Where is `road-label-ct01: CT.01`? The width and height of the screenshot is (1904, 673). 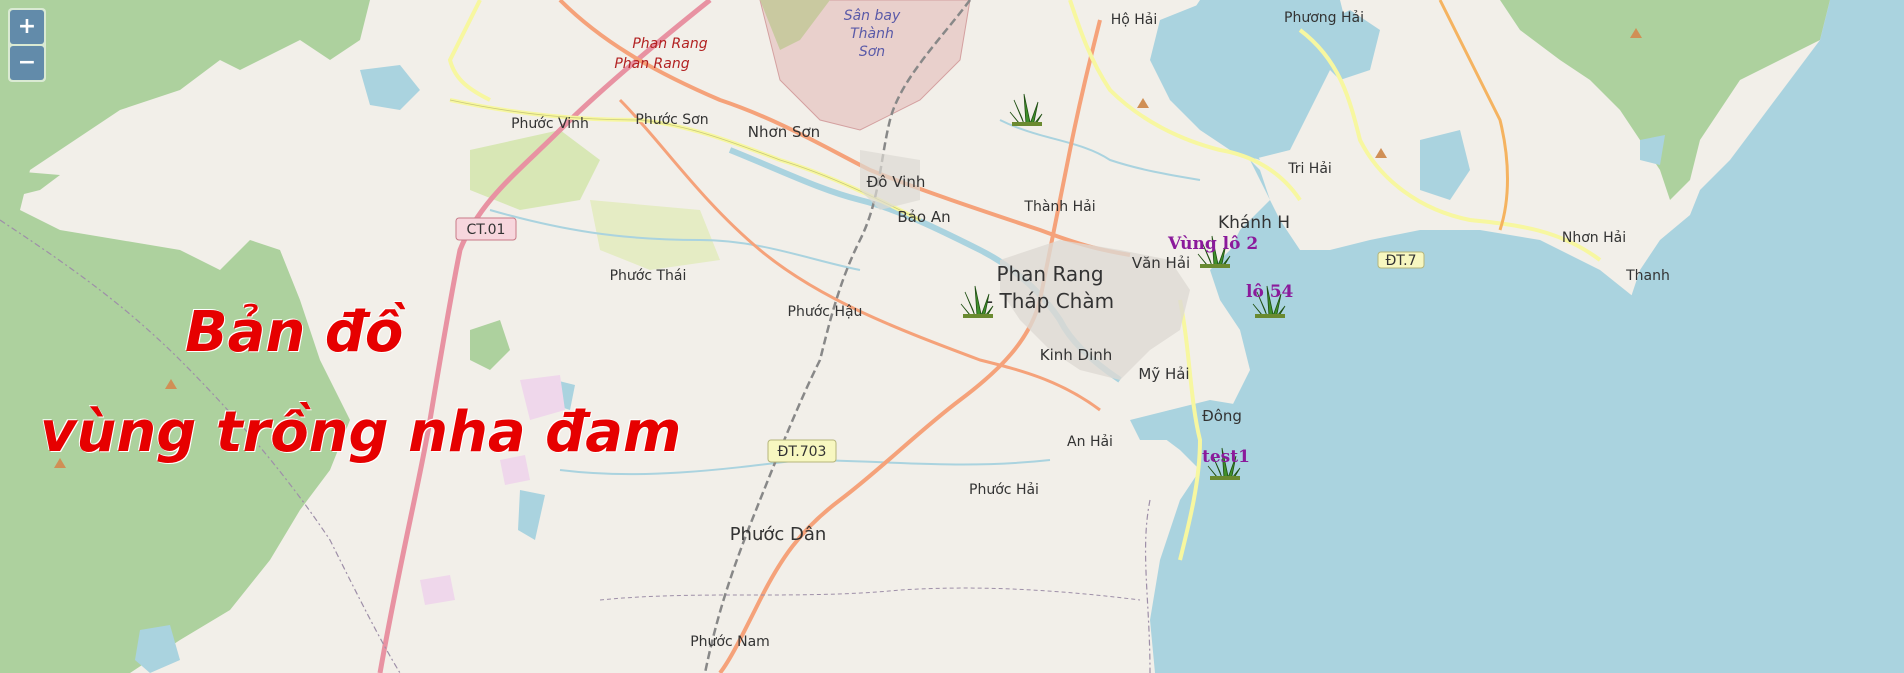
road-label-ct01: CT.01 is located at coordinates (486, 230).